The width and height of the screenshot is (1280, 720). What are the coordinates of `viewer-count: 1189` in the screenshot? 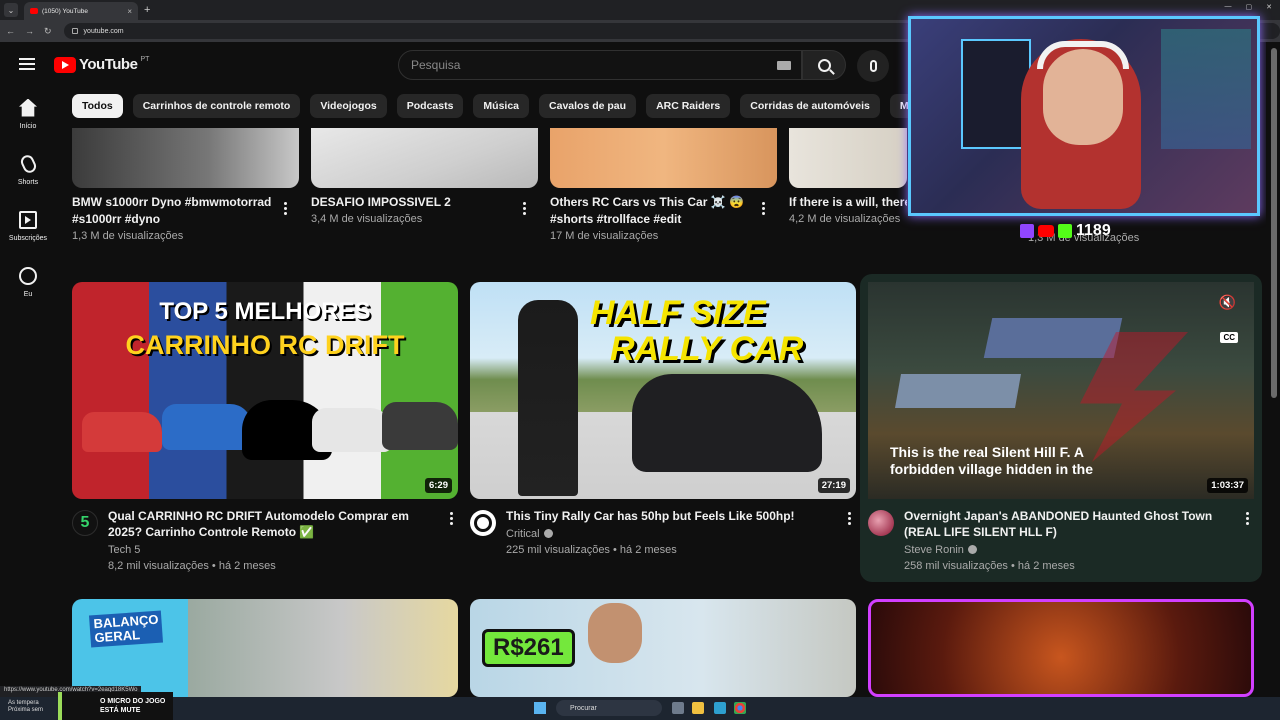 It's located at (1093, 230).